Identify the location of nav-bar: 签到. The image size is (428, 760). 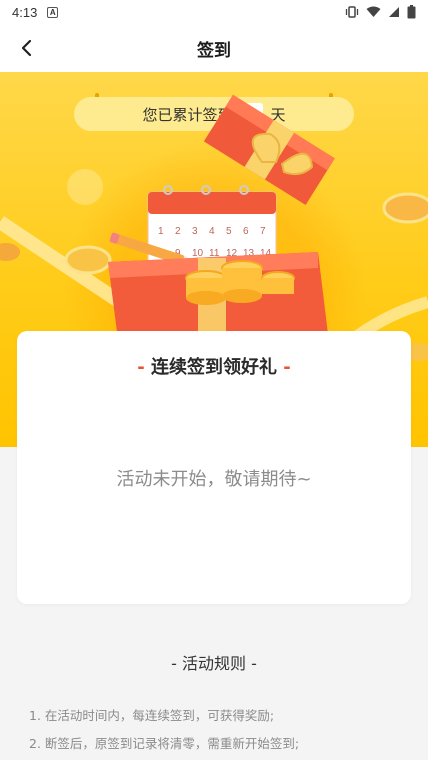
(214, 48).